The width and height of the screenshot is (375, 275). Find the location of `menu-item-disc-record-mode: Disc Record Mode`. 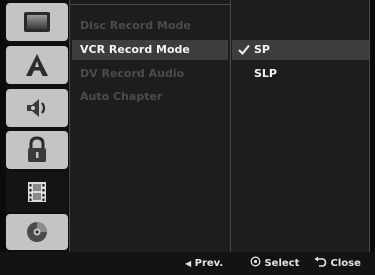

menu-item-disc-record-mode: Disc Record Mode is located at coordinates (150, 26).